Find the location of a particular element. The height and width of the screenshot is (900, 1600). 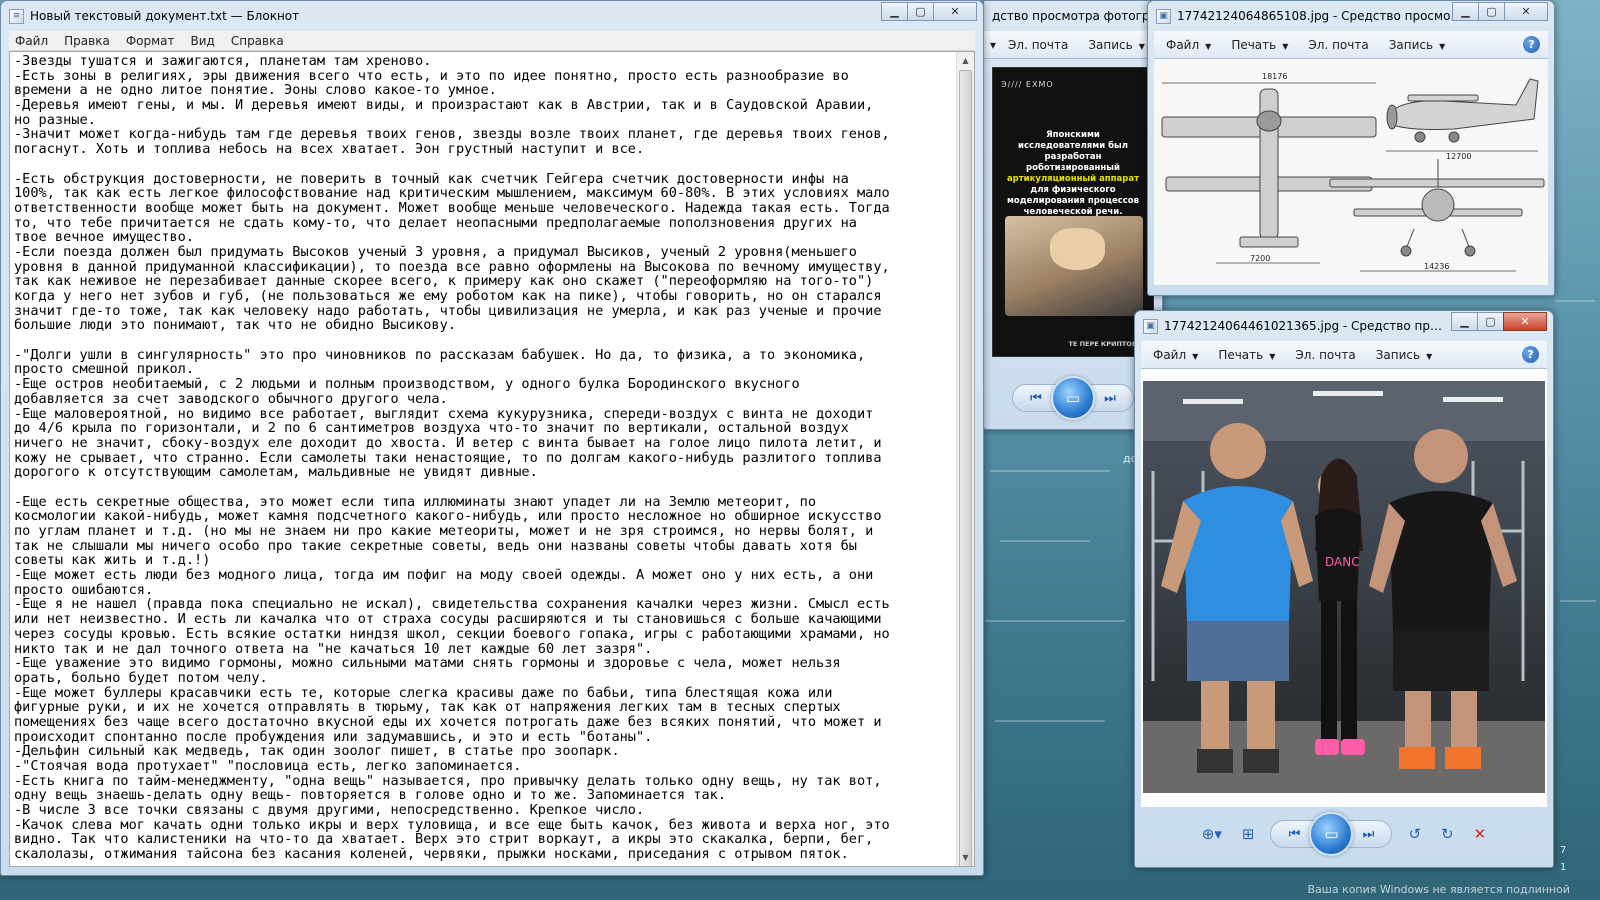

window-titlebar: дство просмотра фотографий is located at coordinates (1073, 16).